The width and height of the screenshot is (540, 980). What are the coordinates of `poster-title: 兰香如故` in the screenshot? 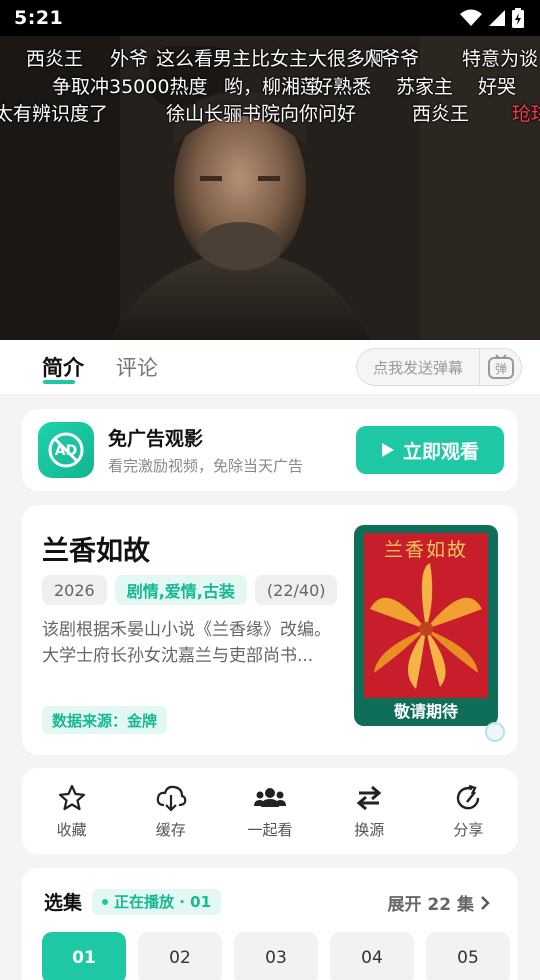 It's located at (425, 550).